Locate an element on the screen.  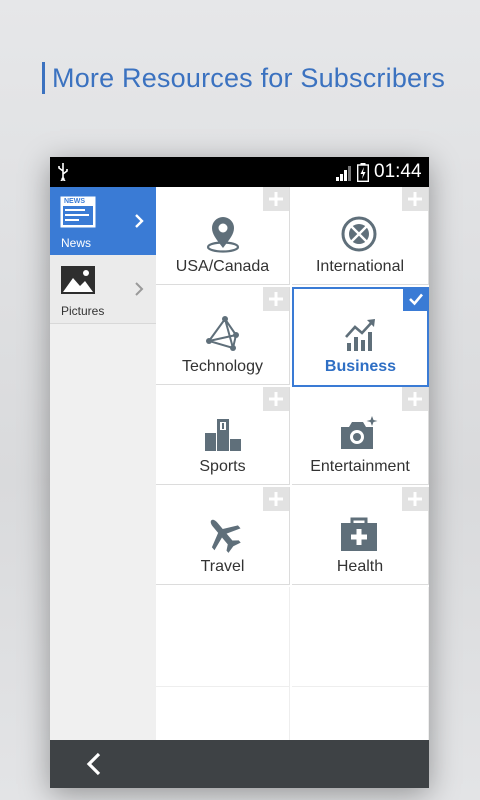
category-tile-travel: Travel is located at coordinates (223, 536).